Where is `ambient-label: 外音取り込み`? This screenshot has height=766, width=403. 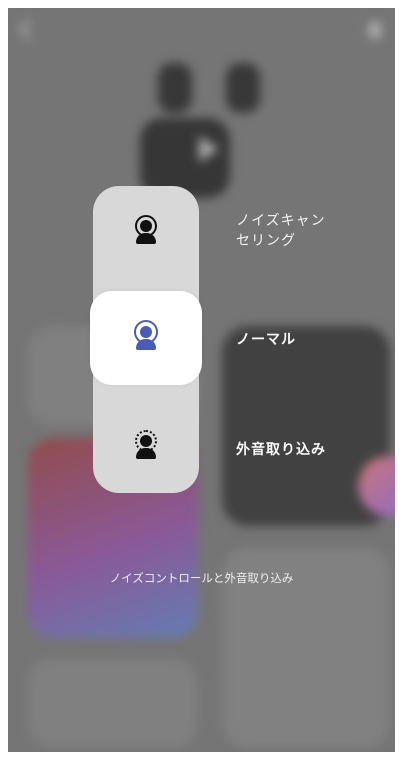
ambient-label: 外音取り込み is located at coordinates (281, 450).